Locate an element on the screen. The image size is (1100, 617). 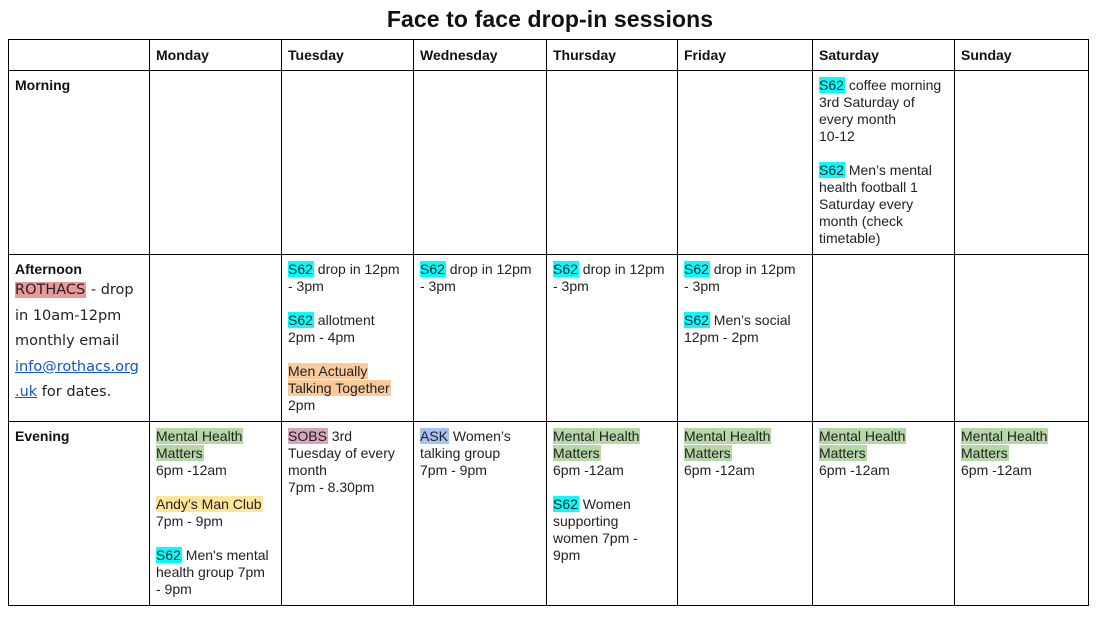
session-entry: S62 Women supporting women 7pm - 9pm is located at coordinates (612, 530).